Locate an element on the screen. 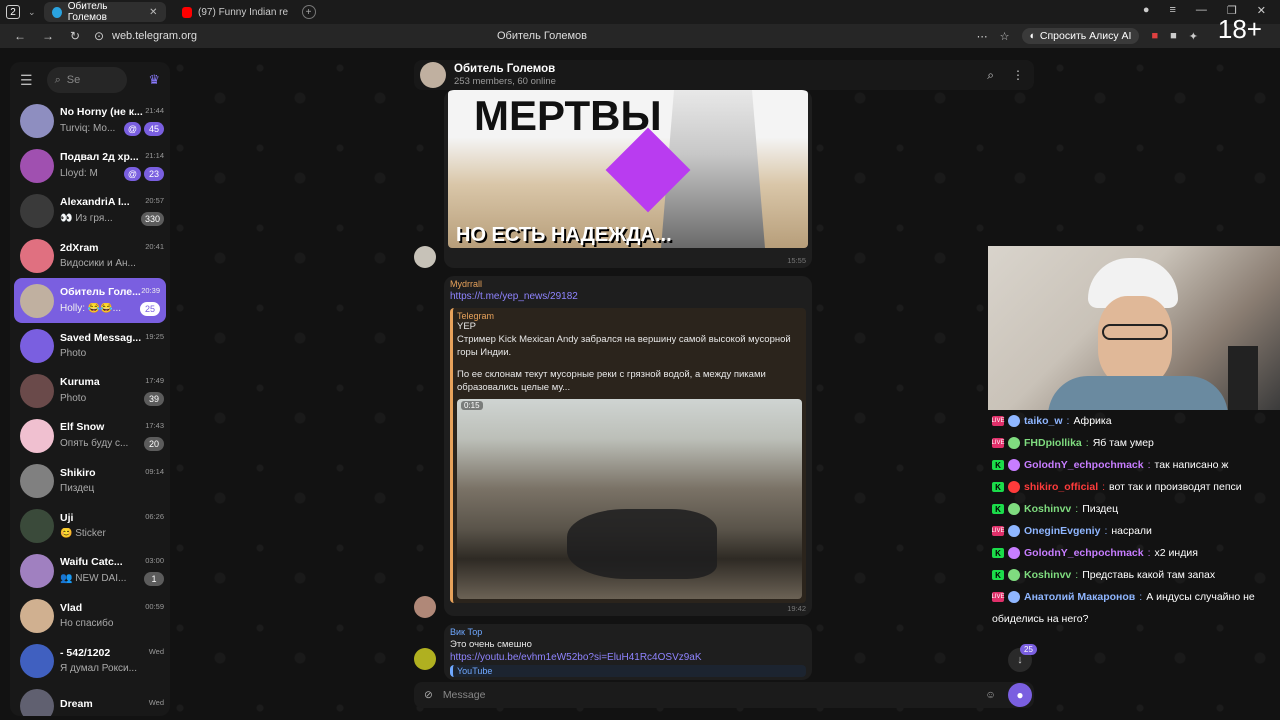 The width and height of the screenshot is (1280, 720). chat-list-item: Uji 06:26 😊 Sticker is located at coordinates (90, 525).